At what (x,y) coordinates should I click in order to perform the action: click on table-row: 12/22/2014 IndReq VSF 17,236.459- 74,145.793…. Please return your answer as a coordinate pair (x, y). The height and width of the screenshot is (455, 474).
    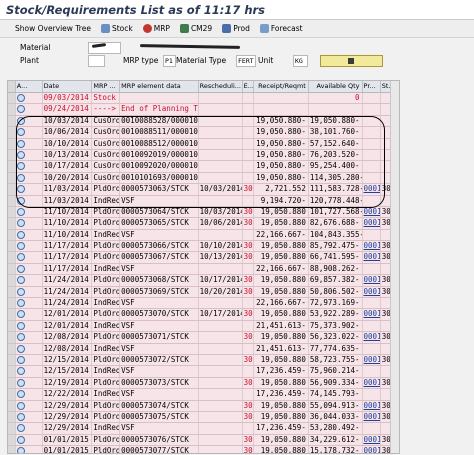
    Looking at the image, I should click on (203, 395).